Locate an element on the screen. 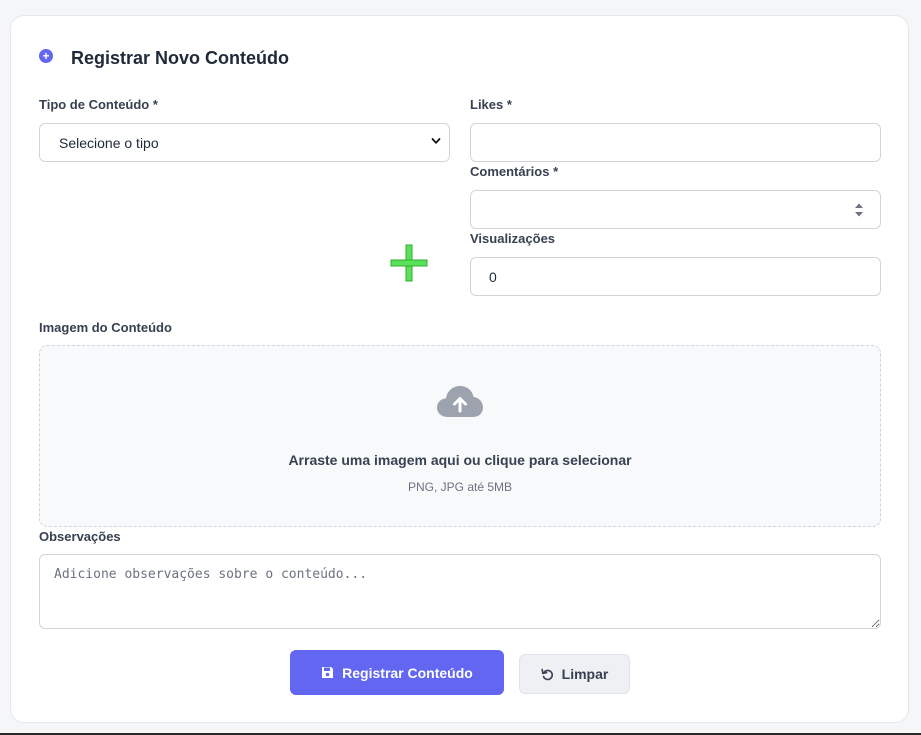  likes-label: Likes * is located at coordinates (491, 104).